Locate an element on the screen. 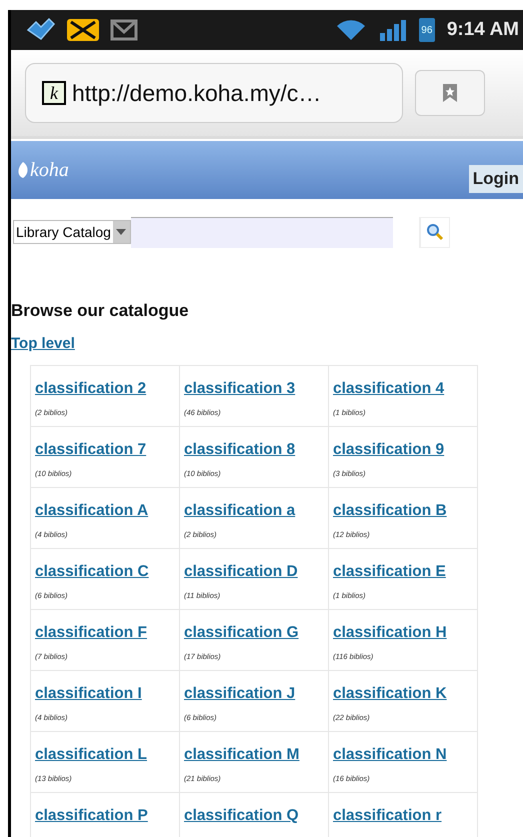 Image resolution: width=523 pixels, height=837 pixels. classification-link: classification C is located at coordinates (92, 571).